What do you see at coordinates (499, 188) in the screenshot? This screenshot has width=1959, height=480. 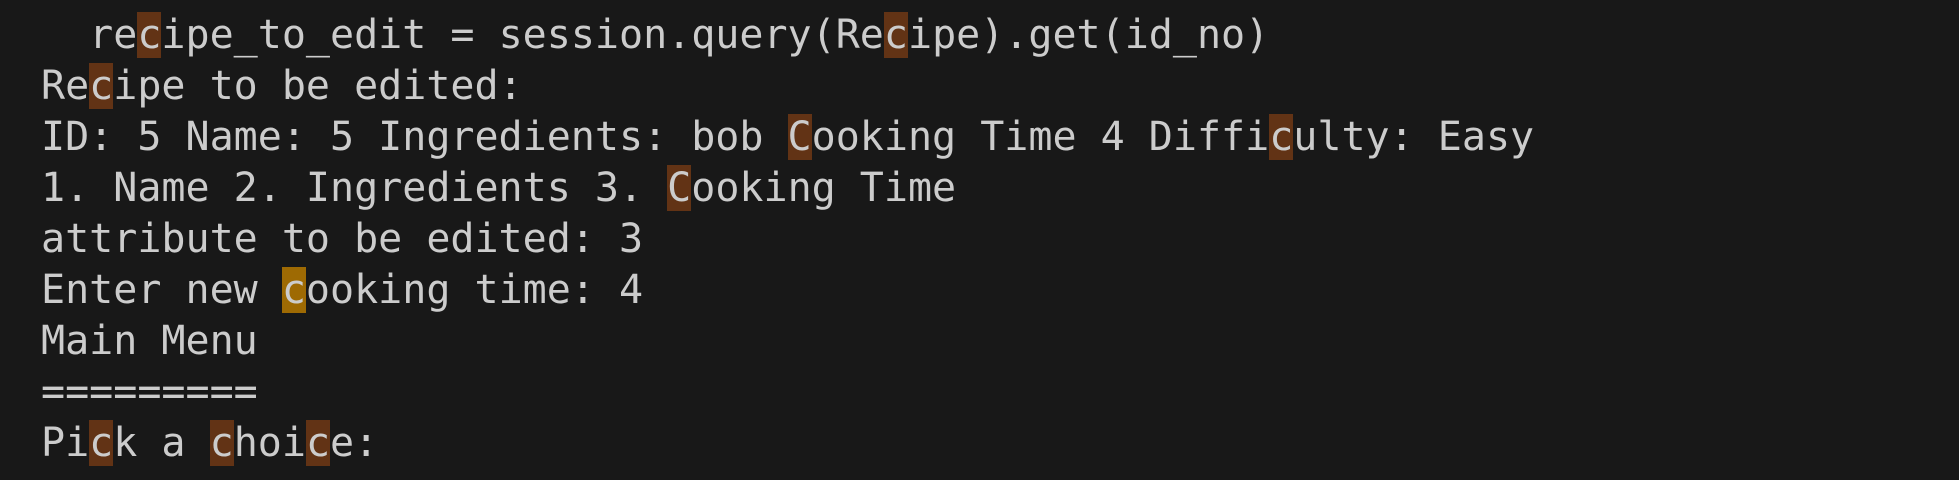 I see `terminal-line: 1. Name 2. Ingredients 3. Cooking Time` at bounding box center [499, 188].